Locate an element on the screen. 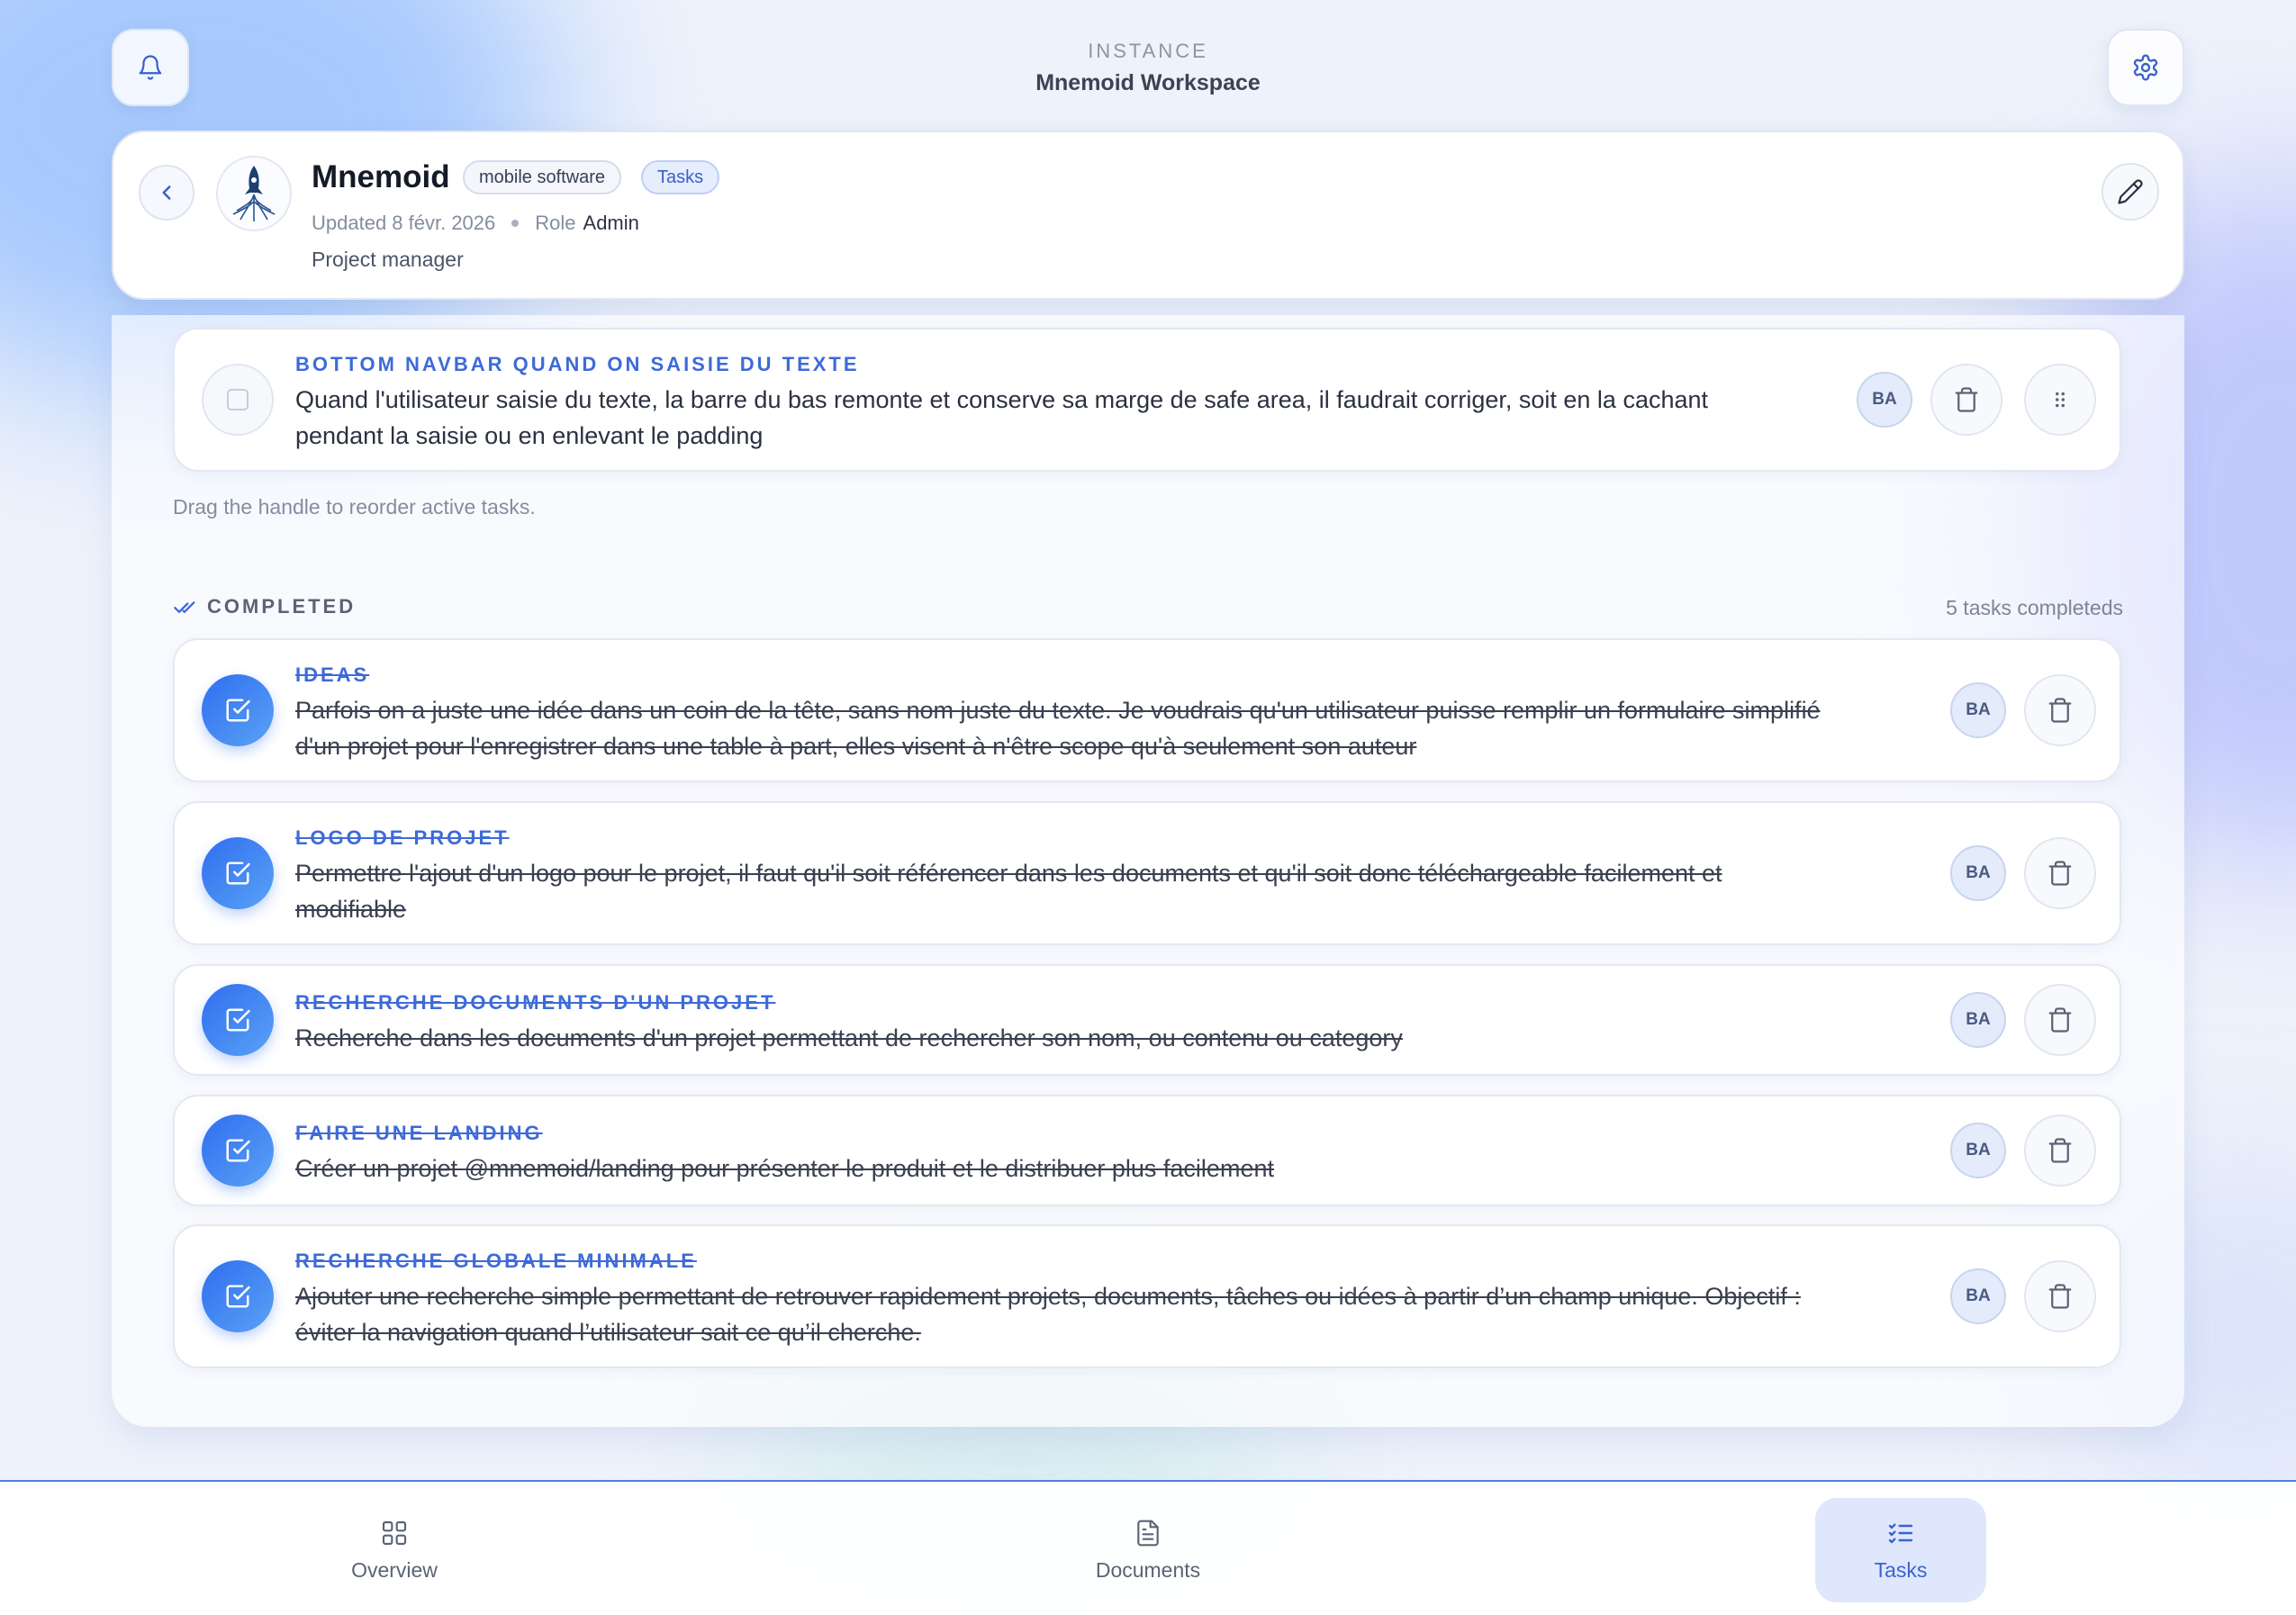 The image size is (2296, 1615). settings-button is located at coordinates (2145, 67).